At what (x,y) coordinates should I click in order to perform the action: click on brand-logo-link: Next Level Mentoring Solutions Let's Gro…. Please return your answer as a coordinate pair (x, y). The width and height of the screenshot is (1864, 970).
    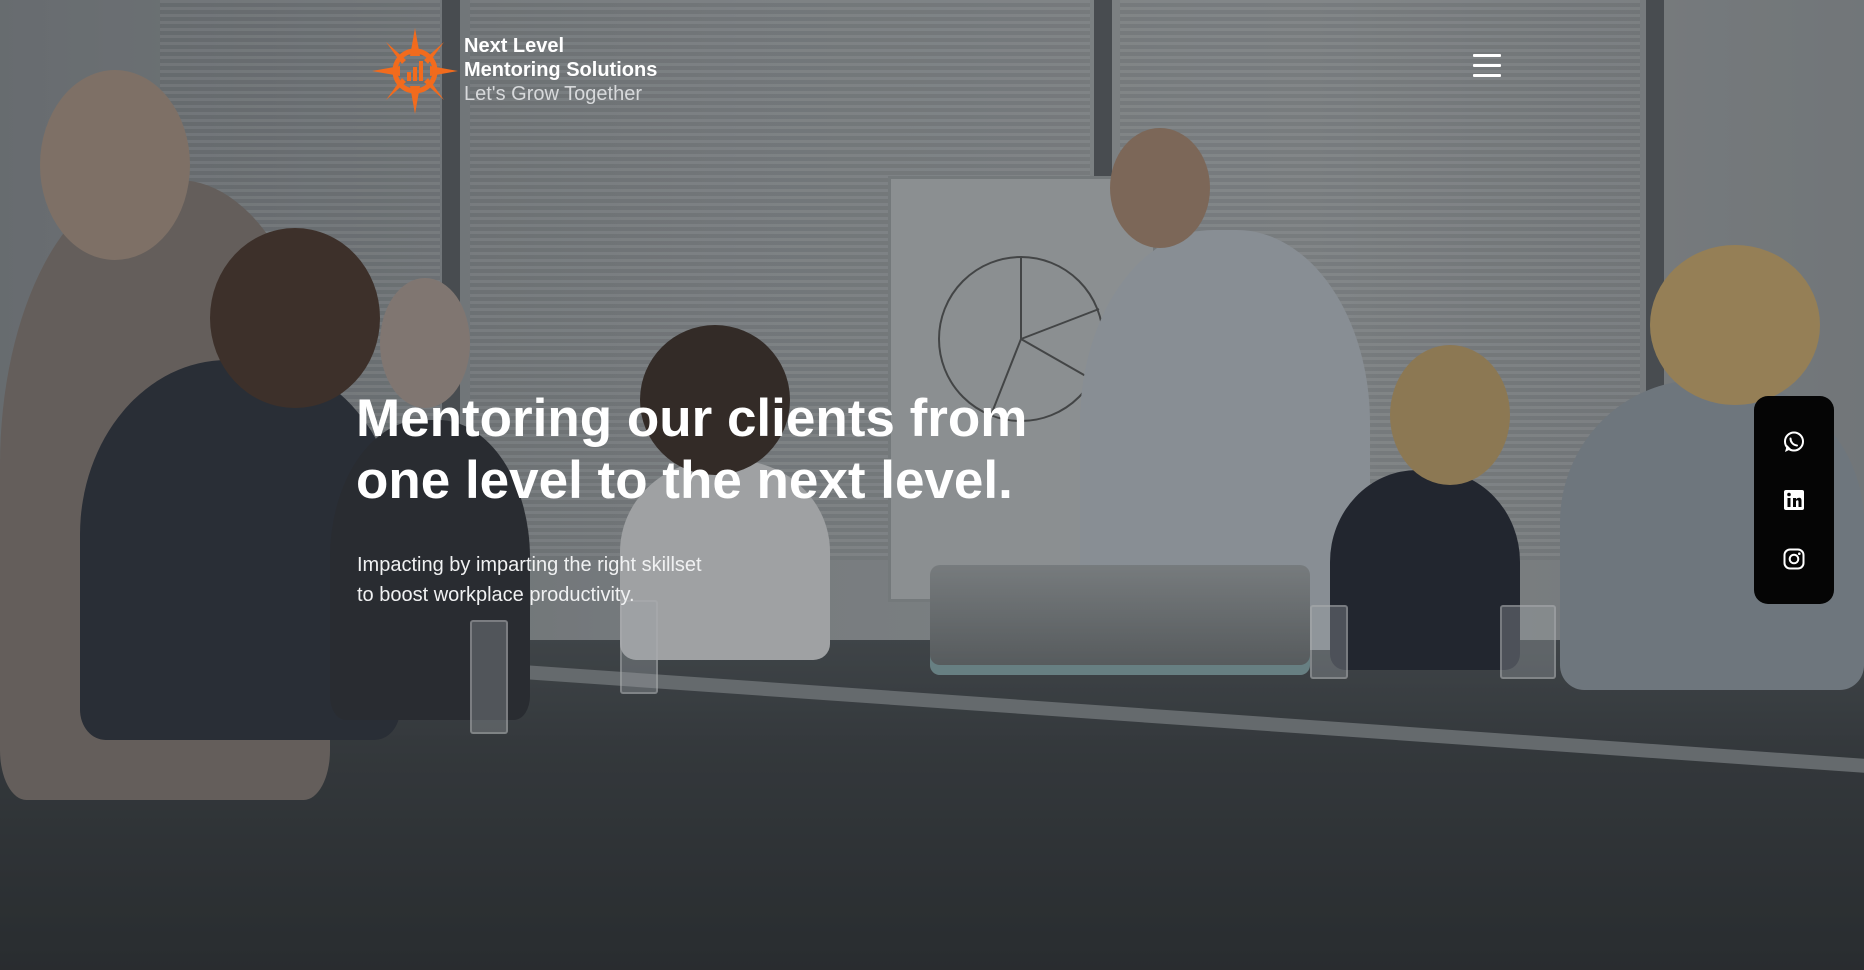
    Looking at the image, I should click on (513, 71).